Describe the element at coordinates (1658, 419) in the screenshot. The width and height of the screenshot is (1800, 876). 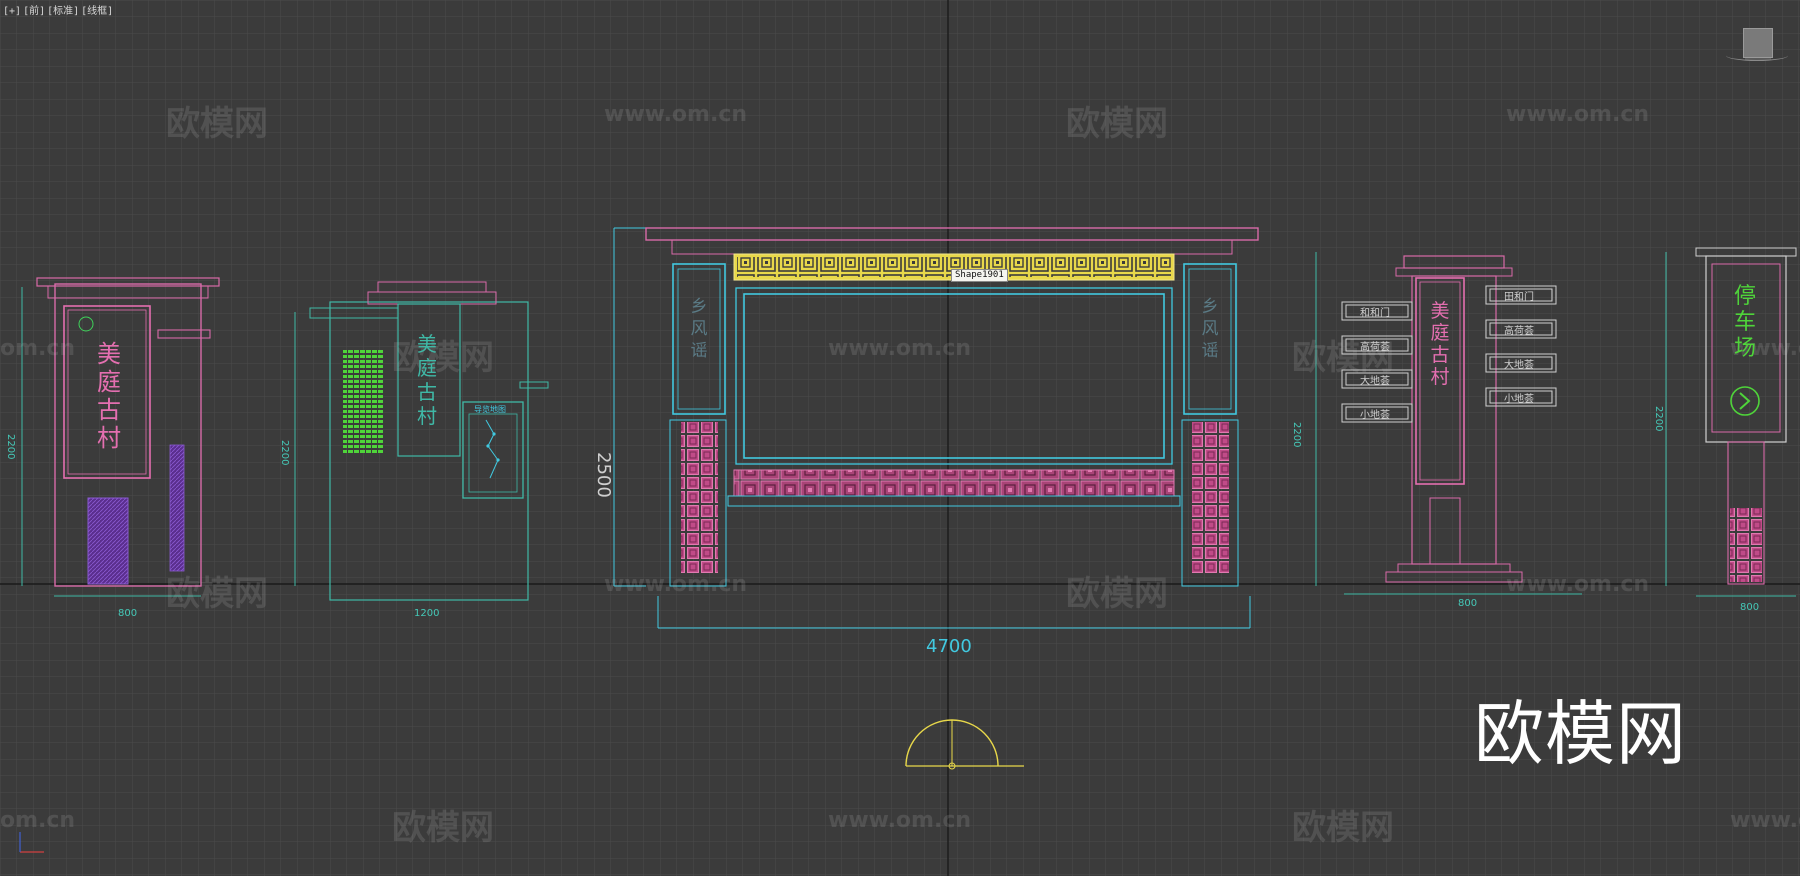
I see `dim-sign5-height: 2200` at that location.